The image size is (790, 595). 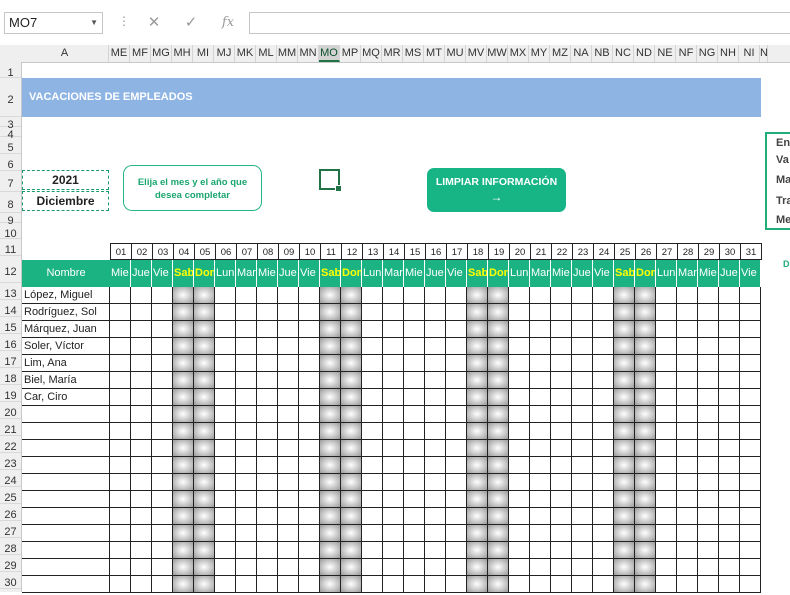 What do you see at coordinates (10, 342) in the screenshot?
I see `row-header: 16` at bounding box center [10, 342].